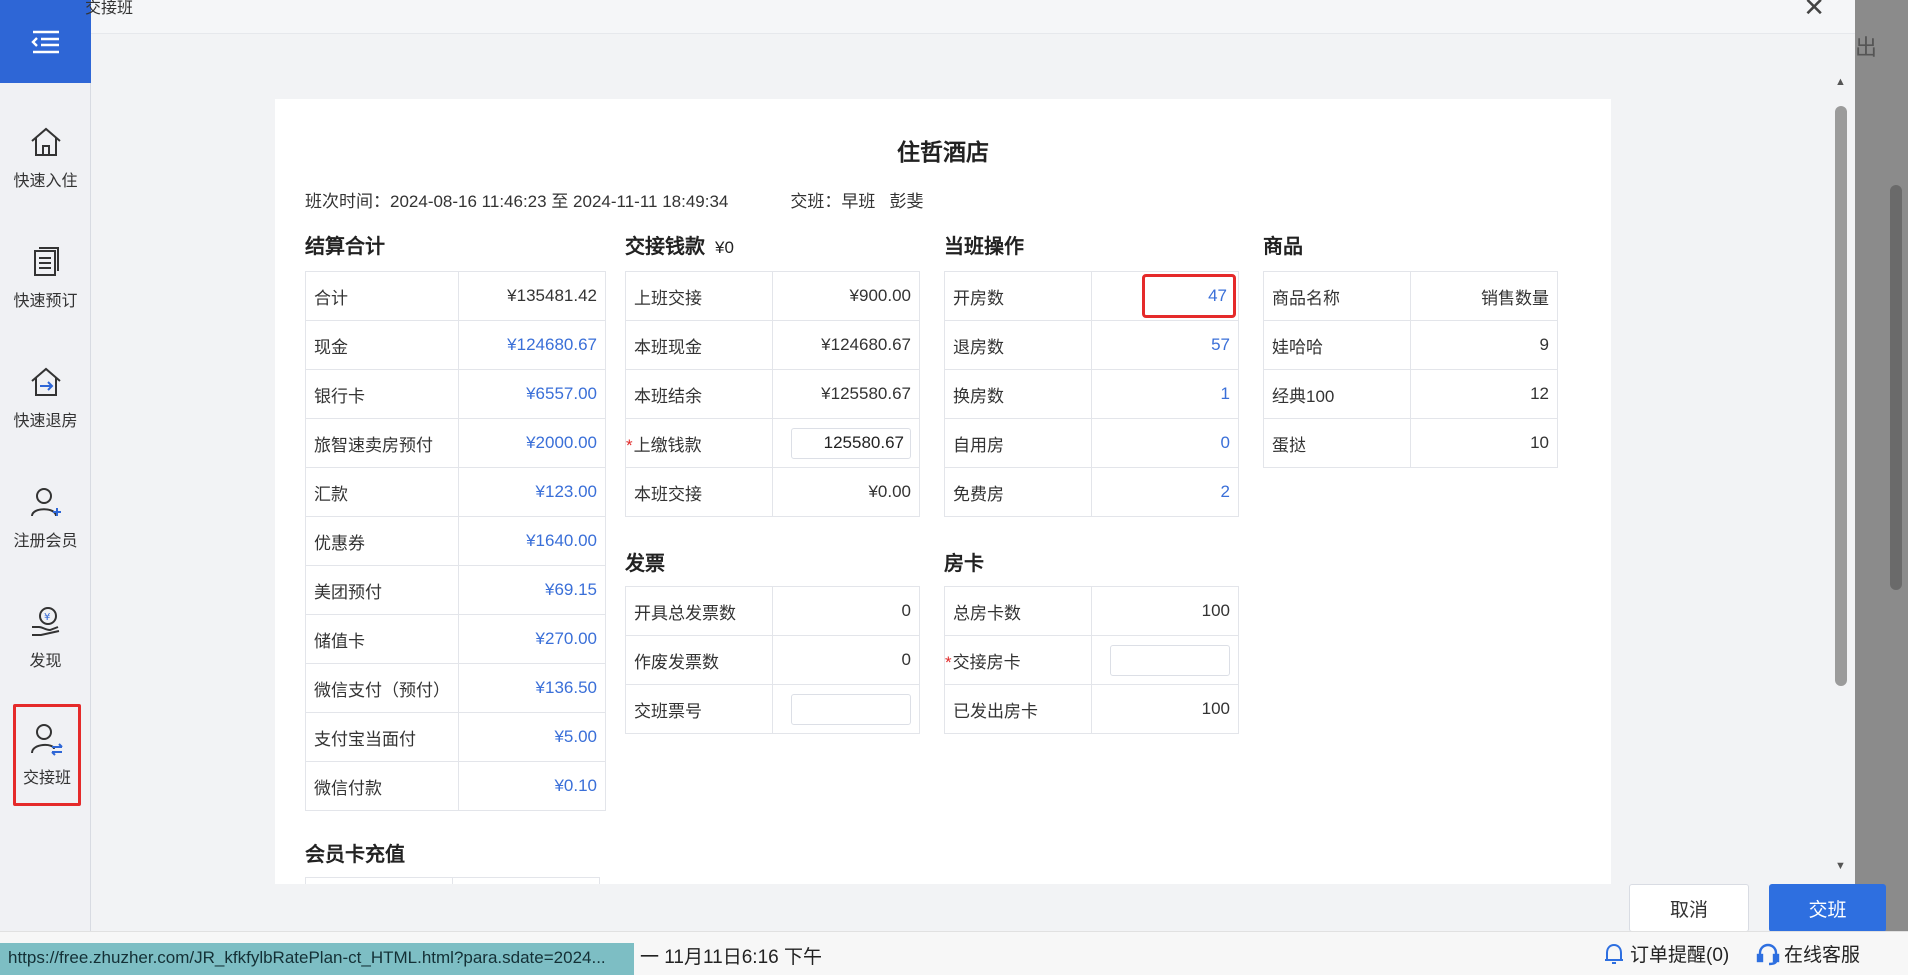  I want to click on row-value-link: ¥270.00, so click(532, 639).